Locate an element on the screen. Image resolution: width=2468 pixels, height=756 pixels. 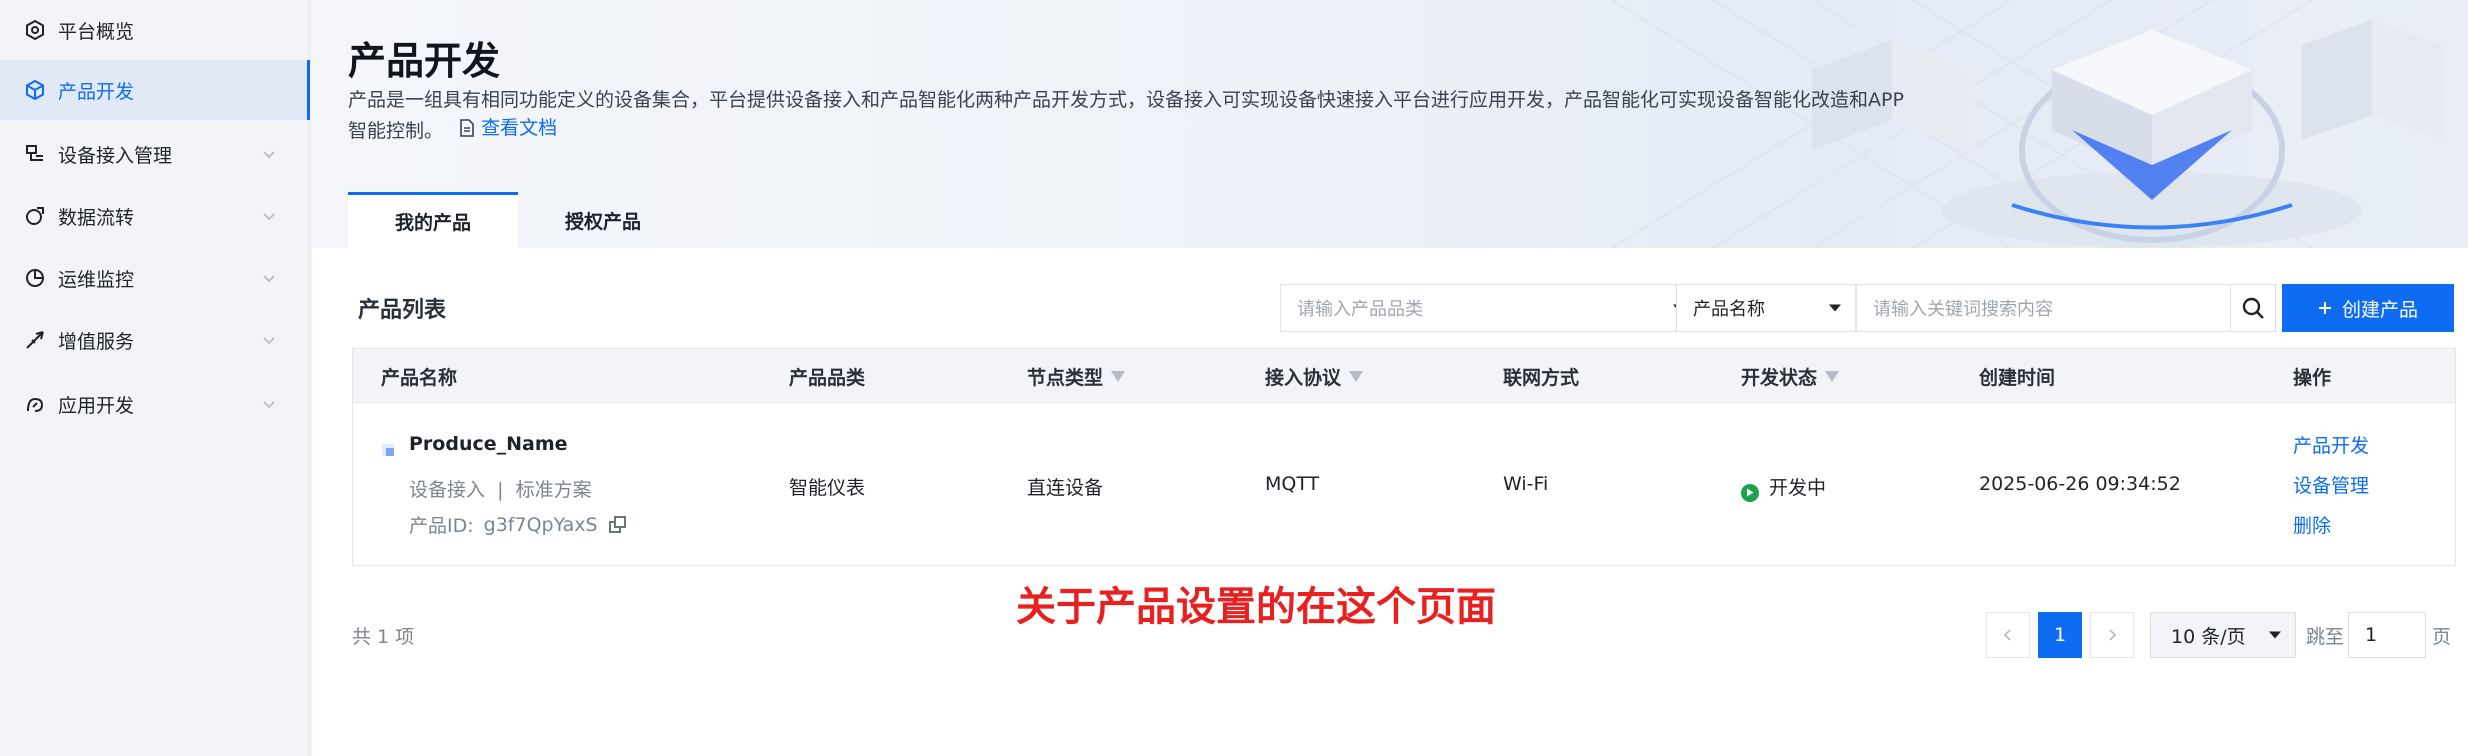
tab-my-products: 我的产品 is located at coordinates (433, 220).